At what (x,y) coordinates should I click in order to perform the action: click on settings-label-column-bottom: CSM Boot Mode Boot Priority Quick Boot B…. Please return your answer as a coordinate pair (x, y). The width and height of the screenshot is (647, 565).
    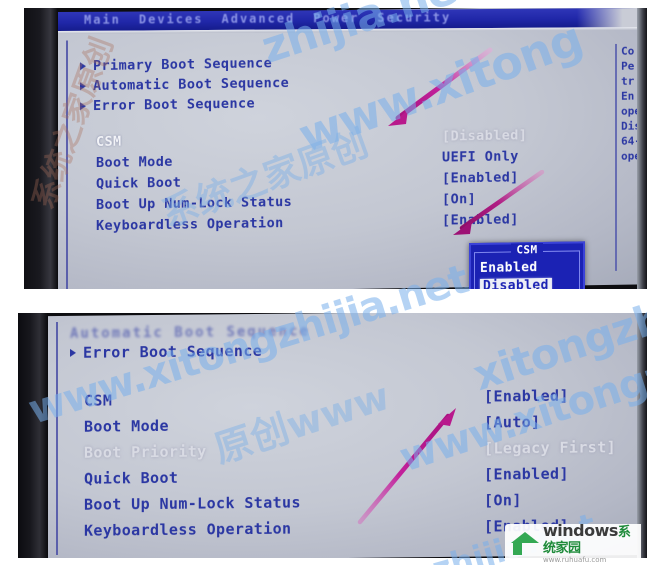
    Looking at the image, I should click on (192, 468).